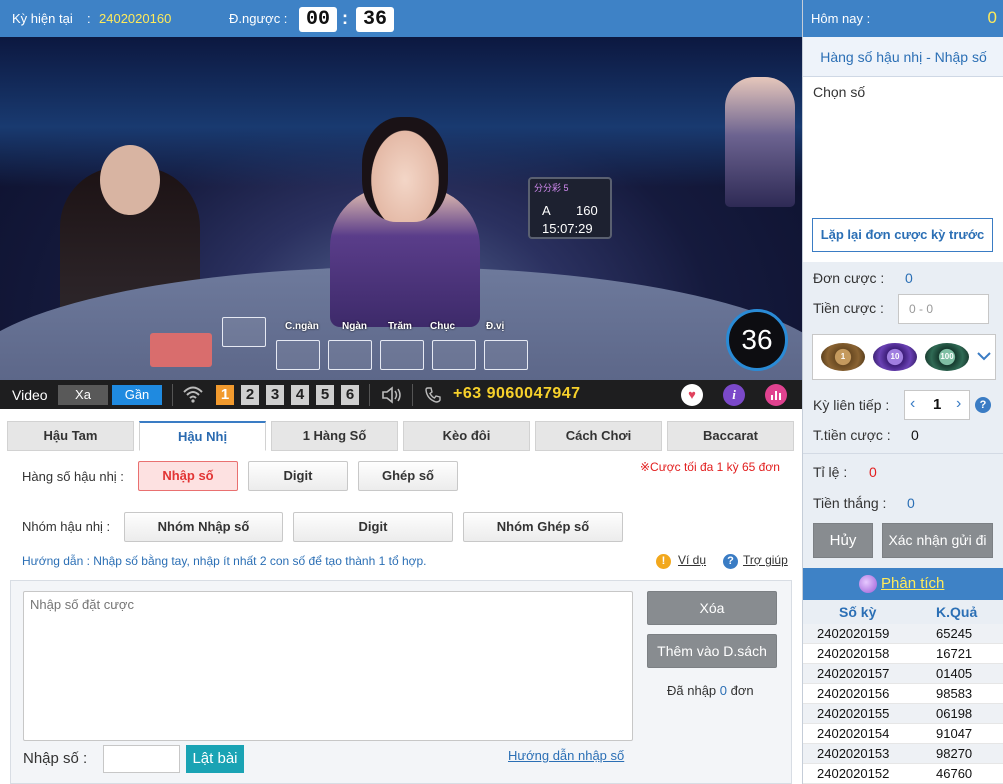 The height and width of the screenshot is (784, 1003). Describe the element at coordinates (765, 560) in the screenshot. I see `help-link: Trợ giúp` at that location.